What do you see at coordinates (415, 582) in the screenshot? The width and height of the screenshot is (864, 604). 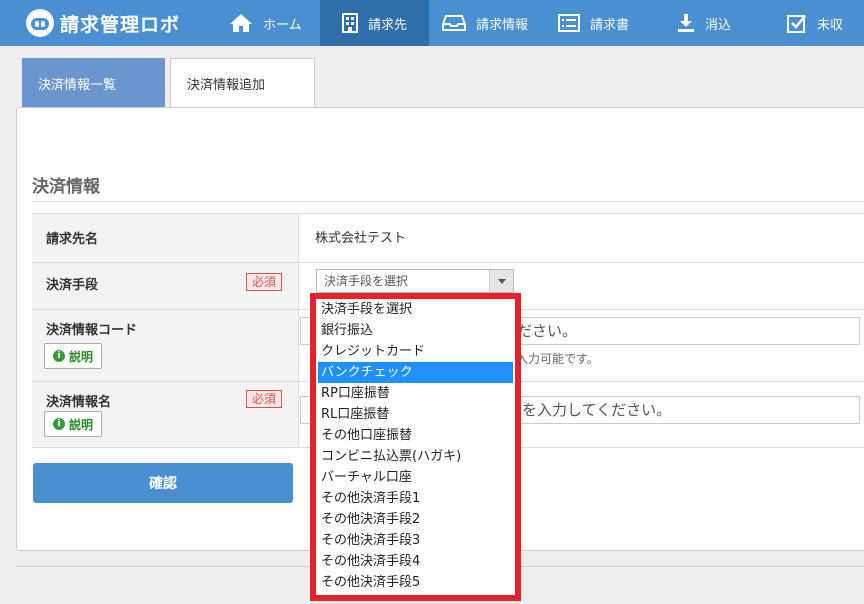 I see `dropdown-option: その他決済手段5` at bounding box center [415, 582].